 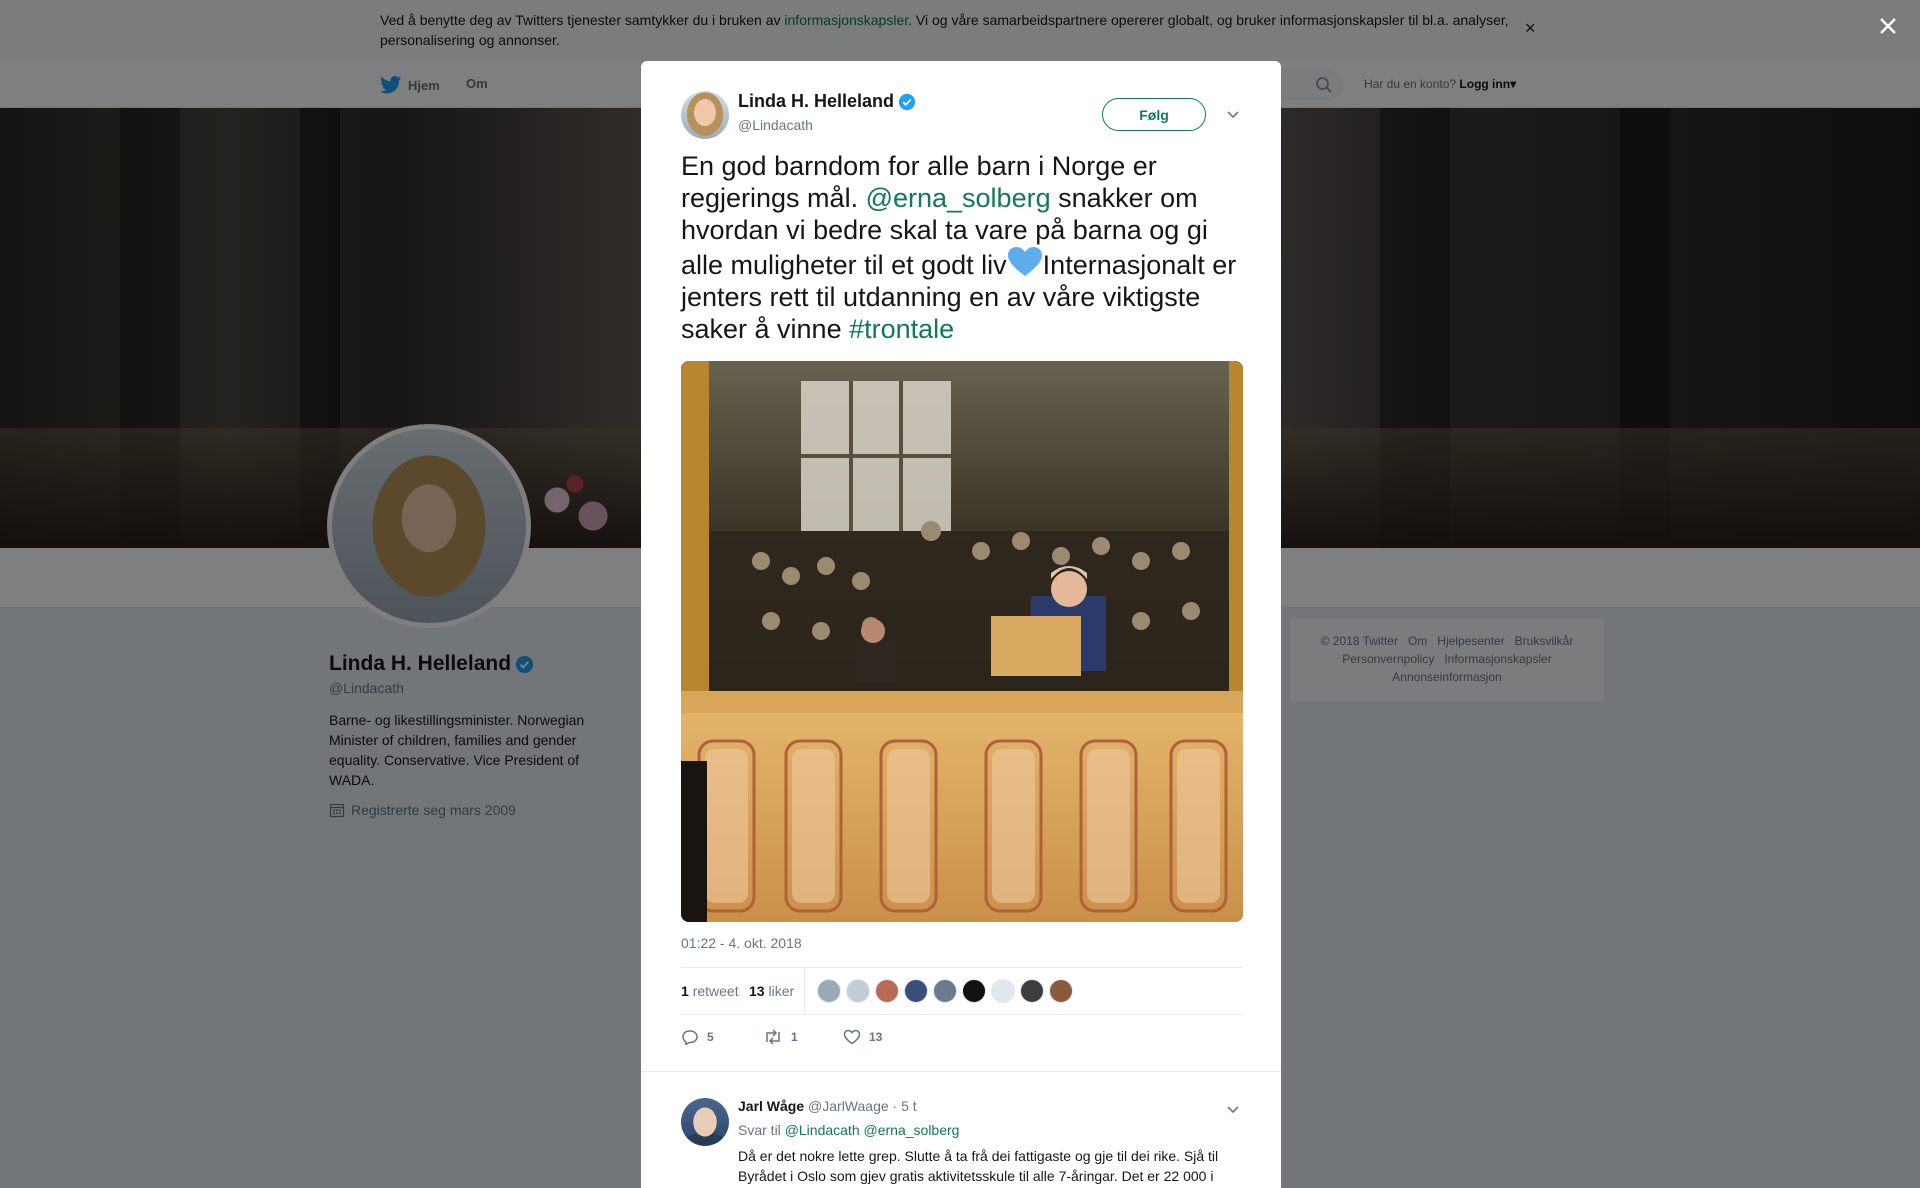 What do you see at coordinates (962, 1040) in the screenshot?
I see `tweet-actions: 5 1 13` at bounding box center [962, 1040].